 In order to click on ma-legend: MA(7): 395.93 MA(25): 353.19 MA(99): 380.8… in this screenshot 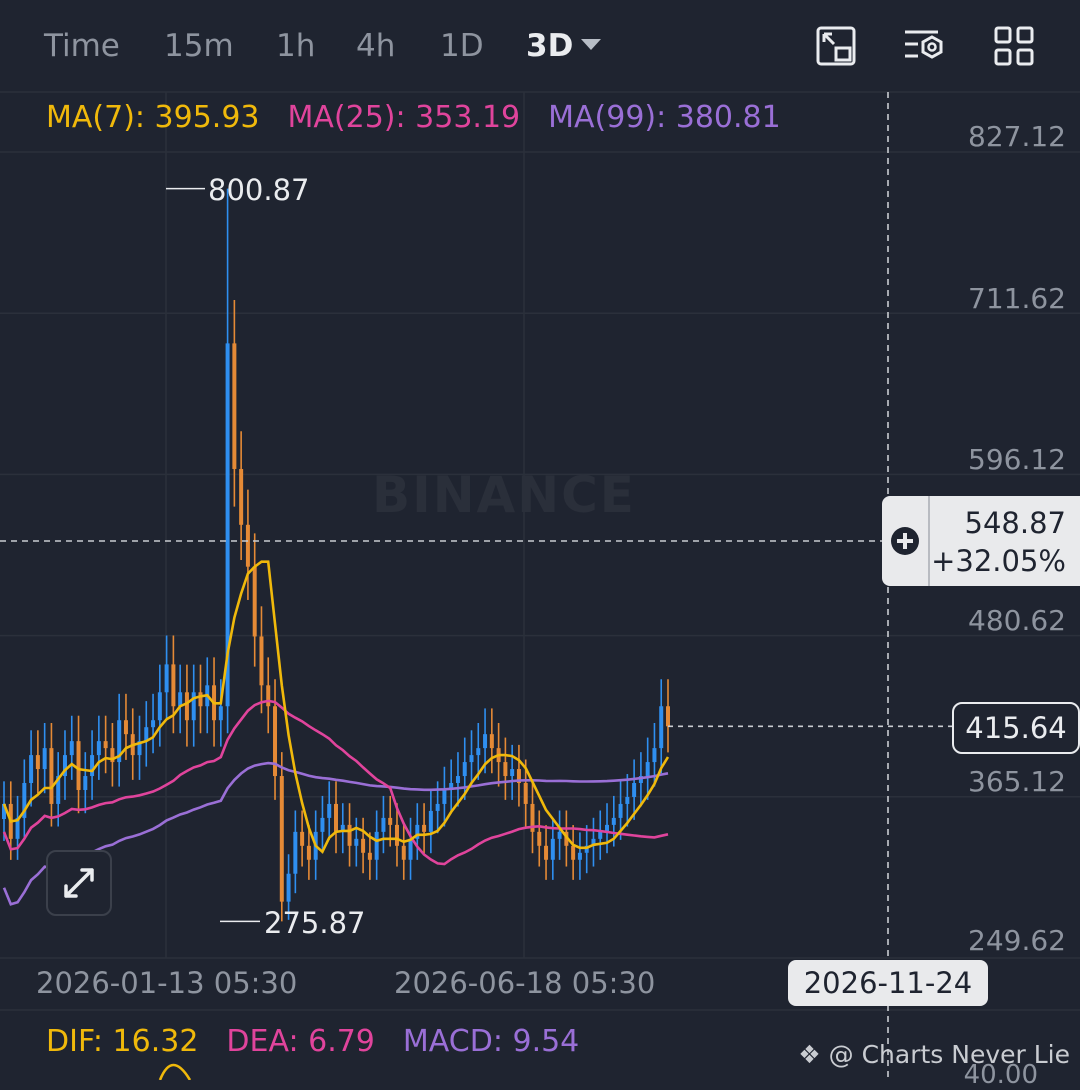, I will do `click(427, 117)`.